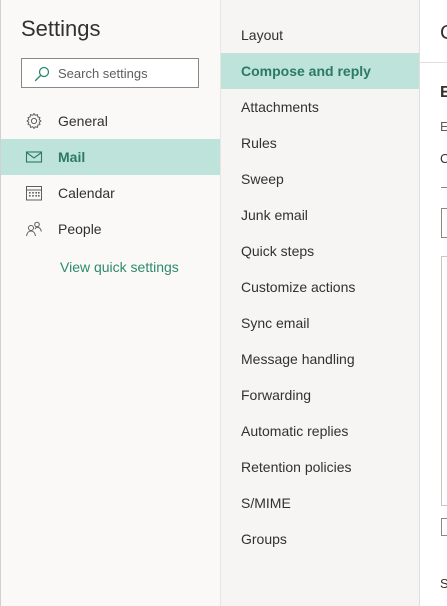  I want to click on subnav-item-compose-and-reply: Compose and reply, so click(320, 71).